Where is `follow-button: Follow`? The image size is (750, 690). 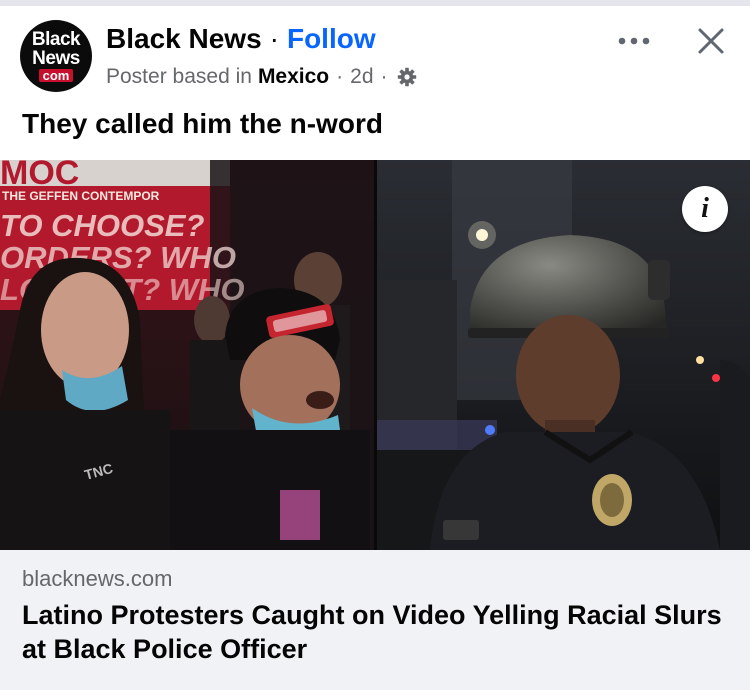 follow-button: Follow is located at coordinates (331, 39).